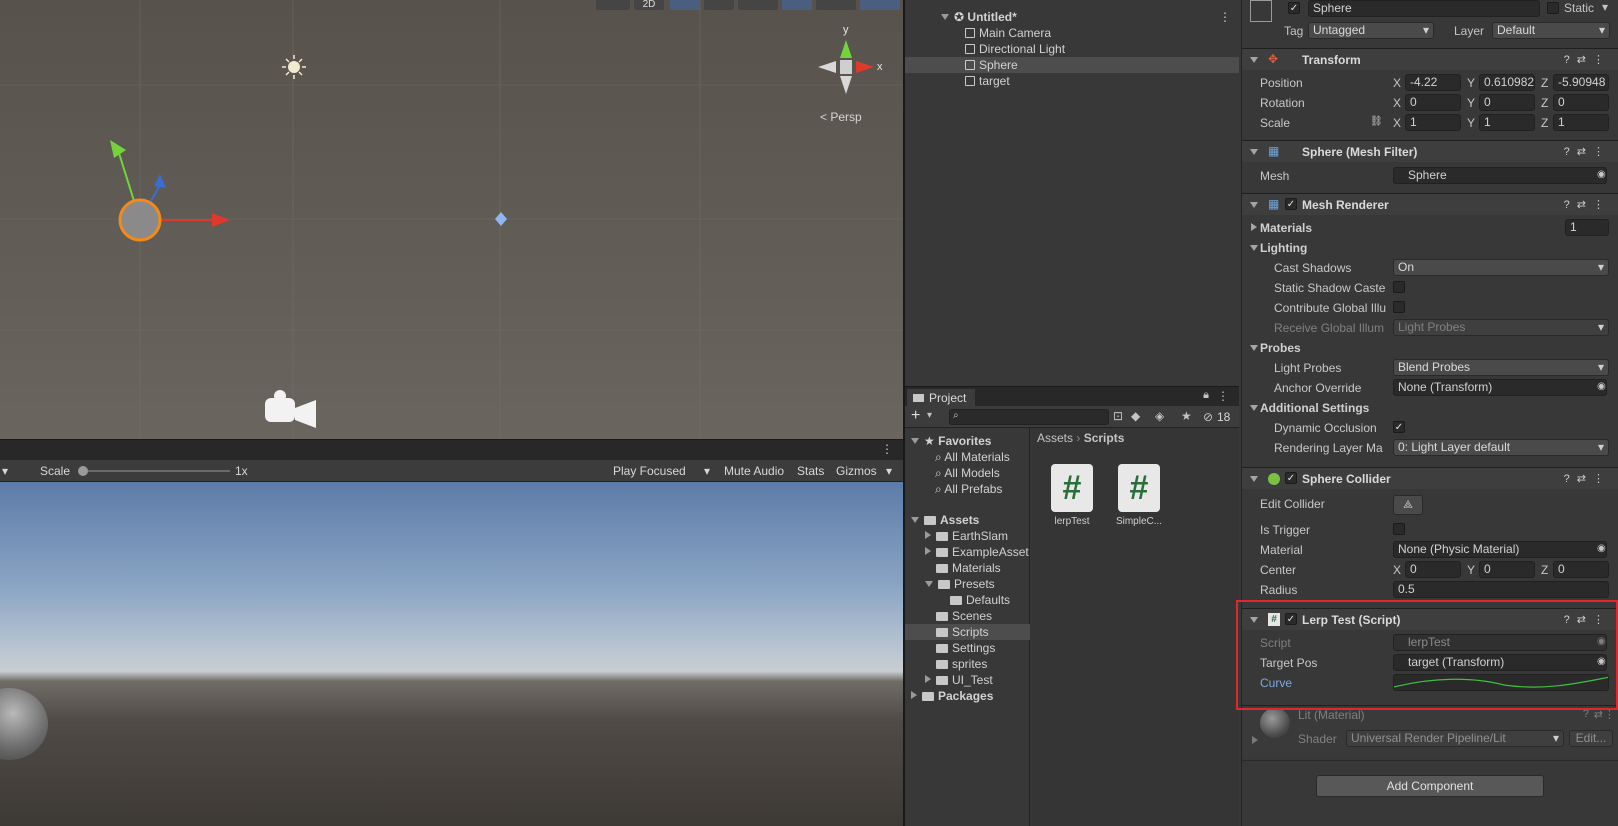 The height and width of the screenshot is (826, 1618). I want to click on object-picker-icon: ◉, so click(1601, 386).